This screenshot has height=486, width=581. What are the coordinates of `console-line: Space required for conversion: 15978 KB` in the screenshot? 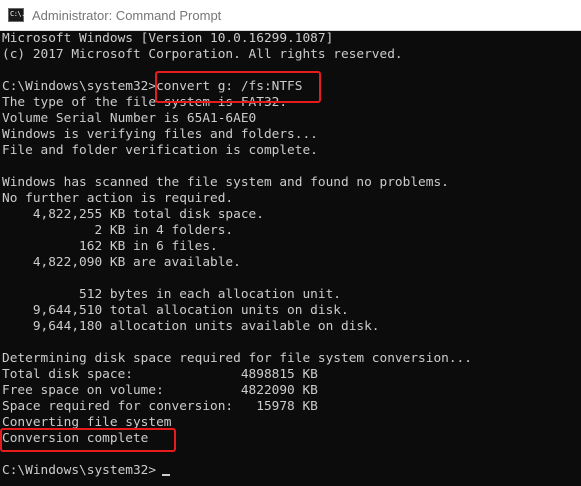 It's located at (160, 406).